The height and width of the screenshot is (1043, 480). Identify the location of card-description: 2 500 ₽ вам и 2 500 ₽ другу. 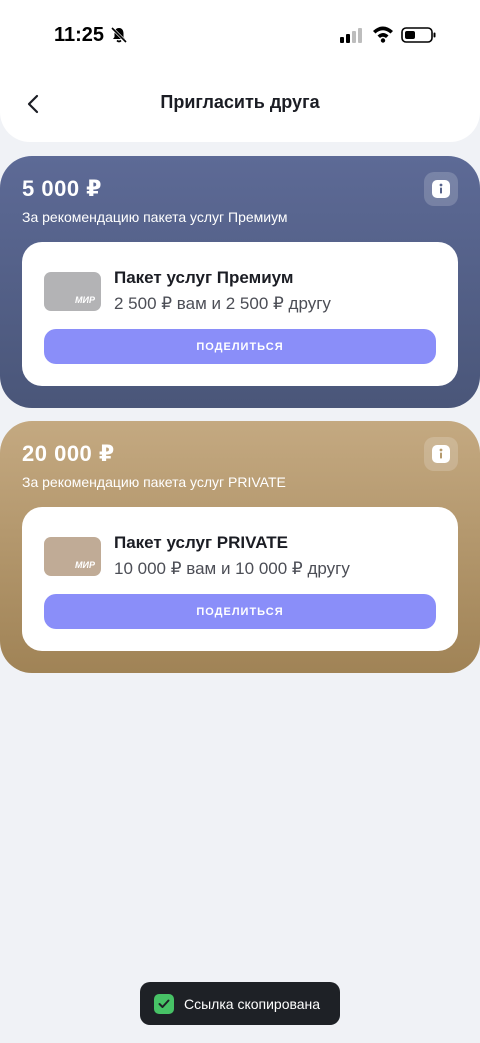
(222, 303).